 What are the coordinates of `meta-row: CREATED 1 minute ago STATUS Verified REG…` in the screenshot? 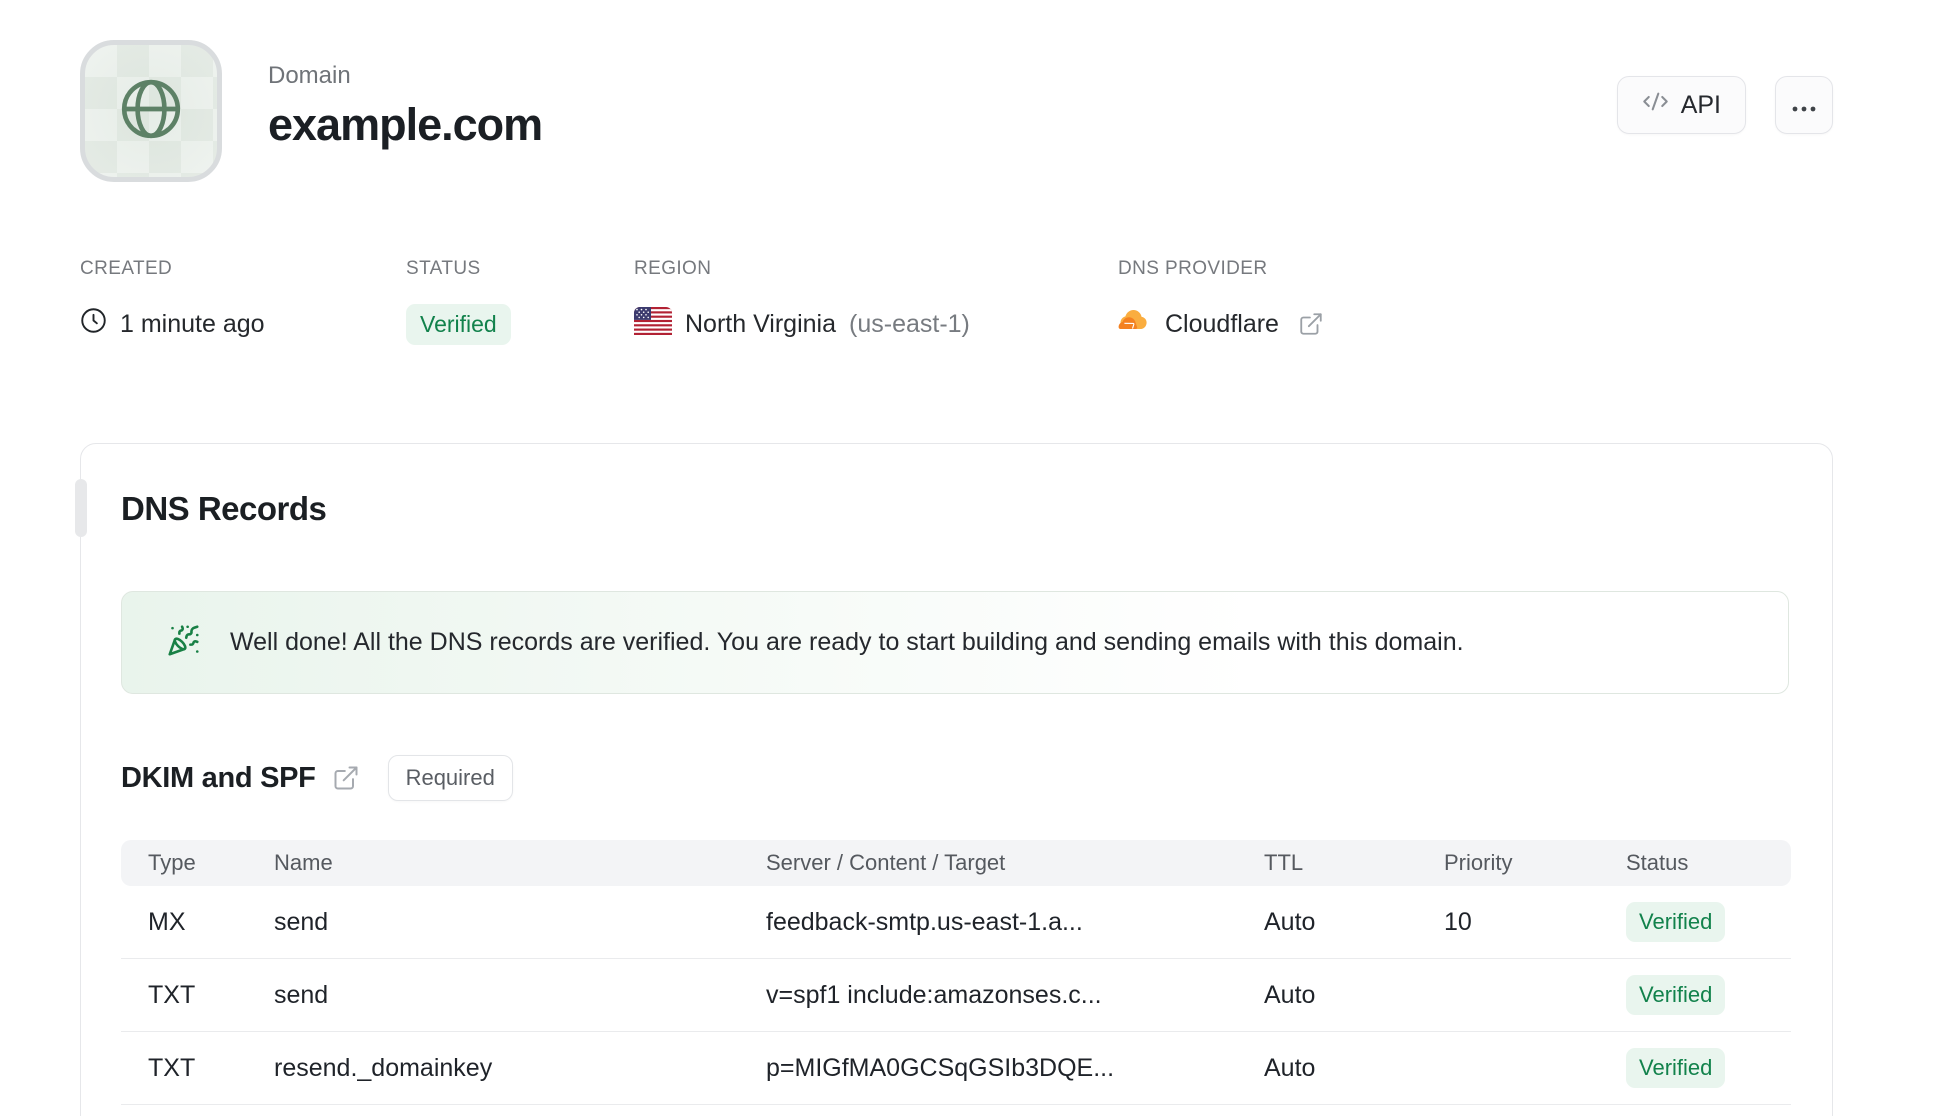 It's located at (956, 301).